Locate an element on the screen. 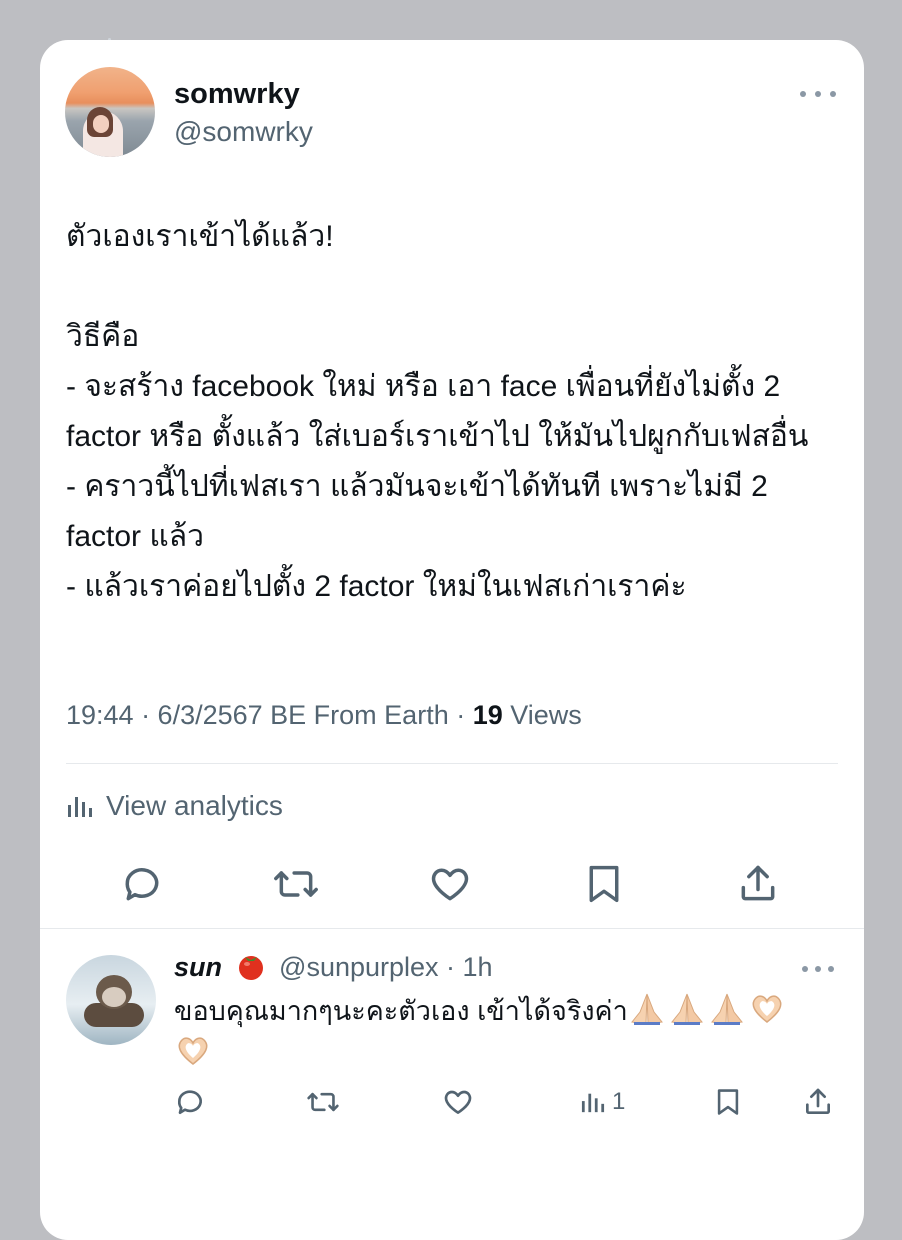  like-icon is located at coordinates (450, 884).